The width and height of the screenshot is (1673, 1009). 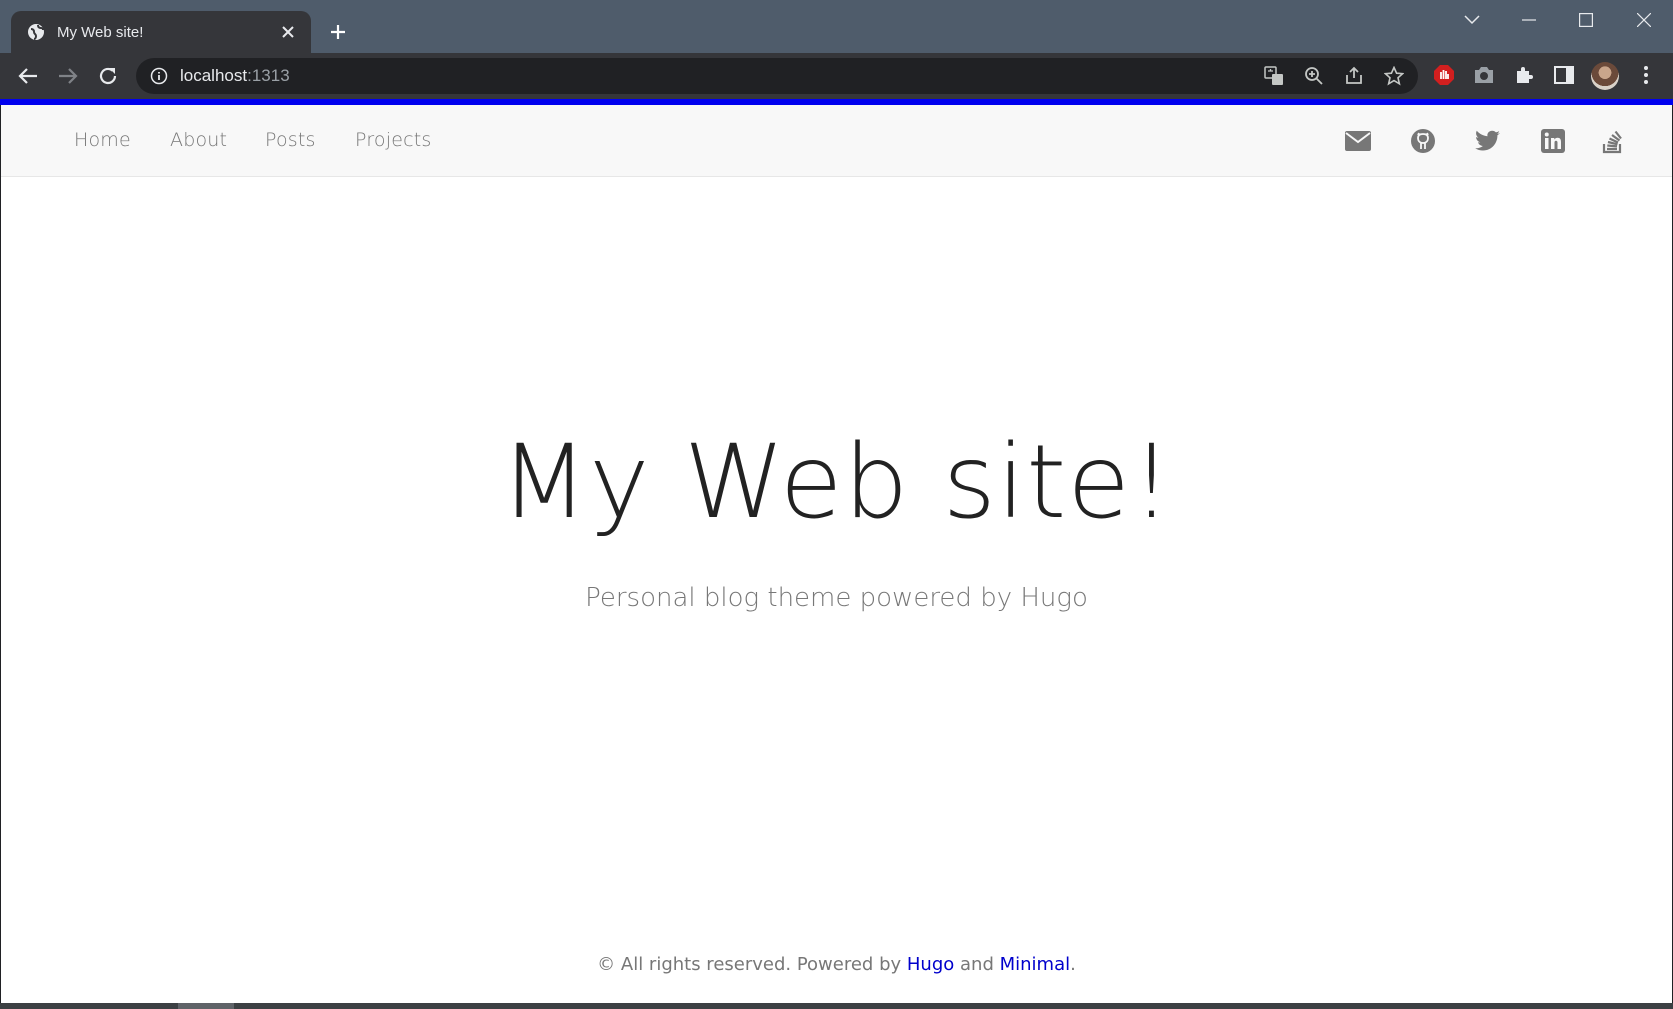 I want to click on twitter-icon, so click(x=1488, y=141).